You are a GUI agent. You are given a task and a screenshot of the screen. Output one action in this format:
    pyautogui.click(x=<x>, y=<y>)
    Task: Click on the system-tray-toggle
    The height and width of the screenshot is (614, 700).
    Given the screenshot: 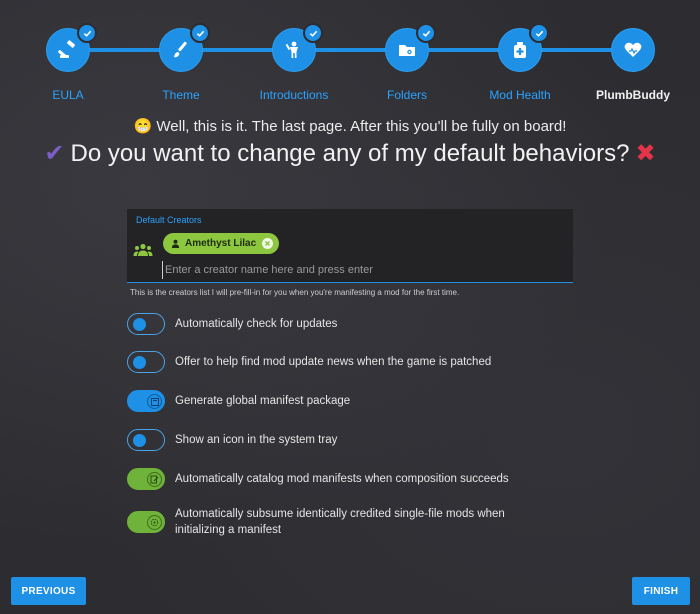 What is the action you would take?
    pyautogui.click(x=146, y=440)
    